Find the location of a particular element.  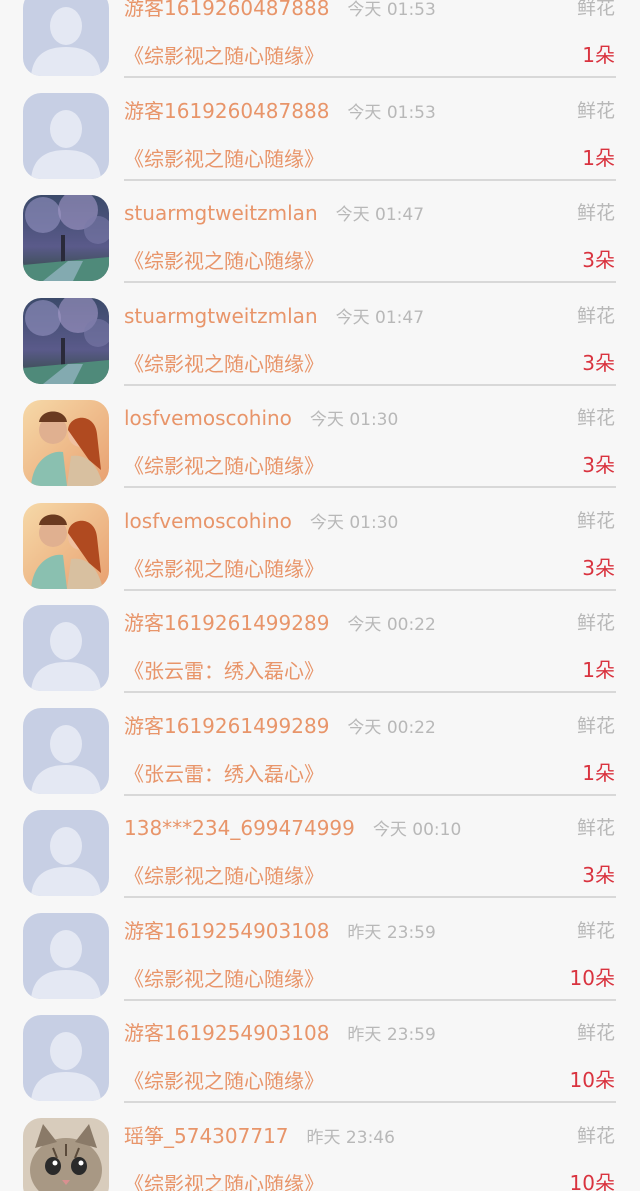

timestamp: 昨天 23:46 is located at coordinates (350, 1137).